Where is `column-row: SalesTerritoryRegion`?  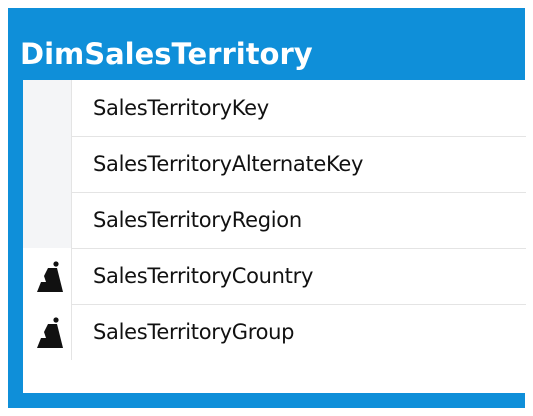
column-row: SalesTerritoryRegion is located at coordinates (274, 220).